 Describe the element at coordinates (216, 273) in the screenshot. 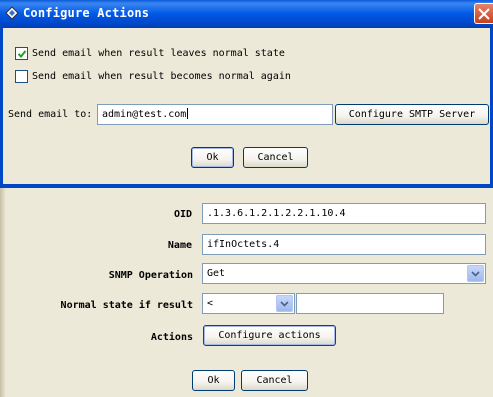

I see `snmp-operation-value: Get` at that location.